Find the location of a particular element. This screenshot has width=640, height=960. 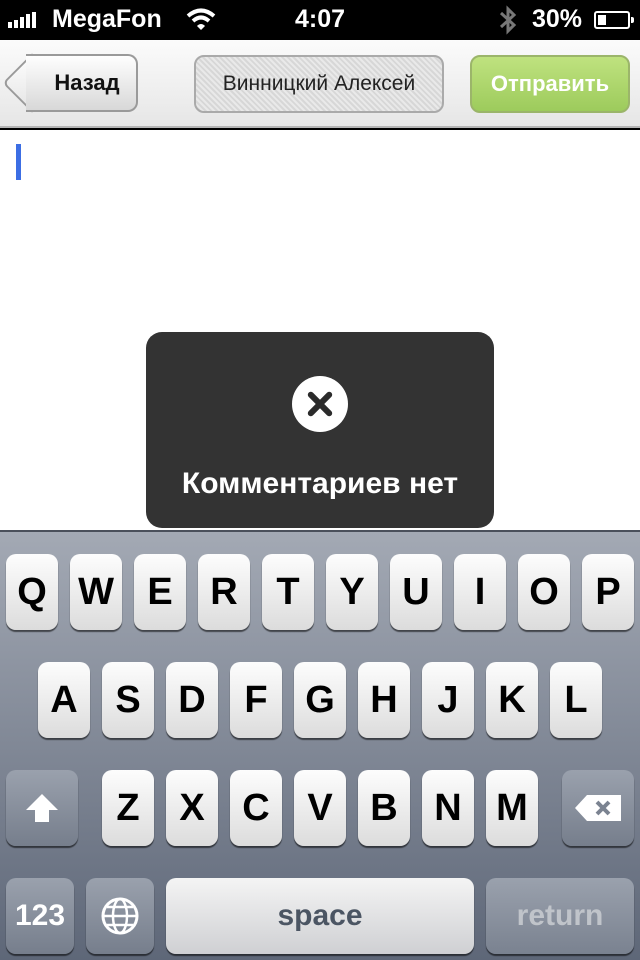

key-r: R is located at coordinates (224, 592).